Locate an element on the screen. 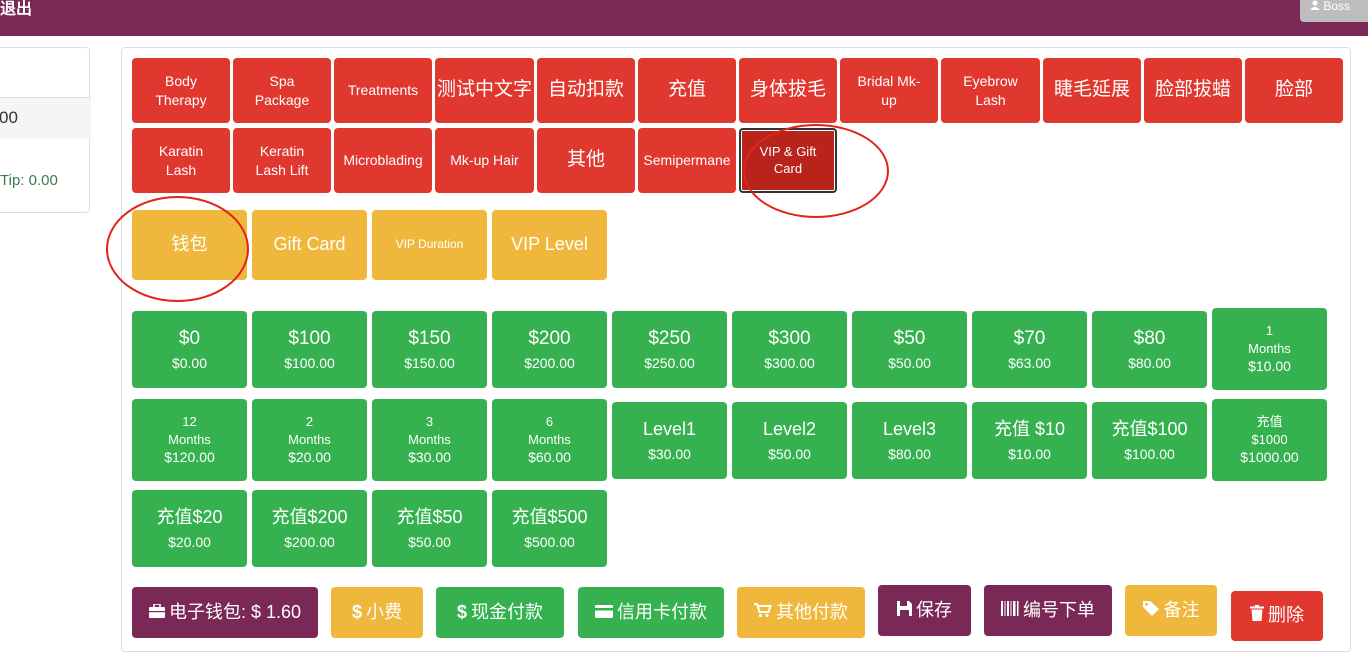 This screenshot has width=1368, height=657. wallet-balance-button: 电子钱包: $ 1.60 is located at coordinates (225, 612).